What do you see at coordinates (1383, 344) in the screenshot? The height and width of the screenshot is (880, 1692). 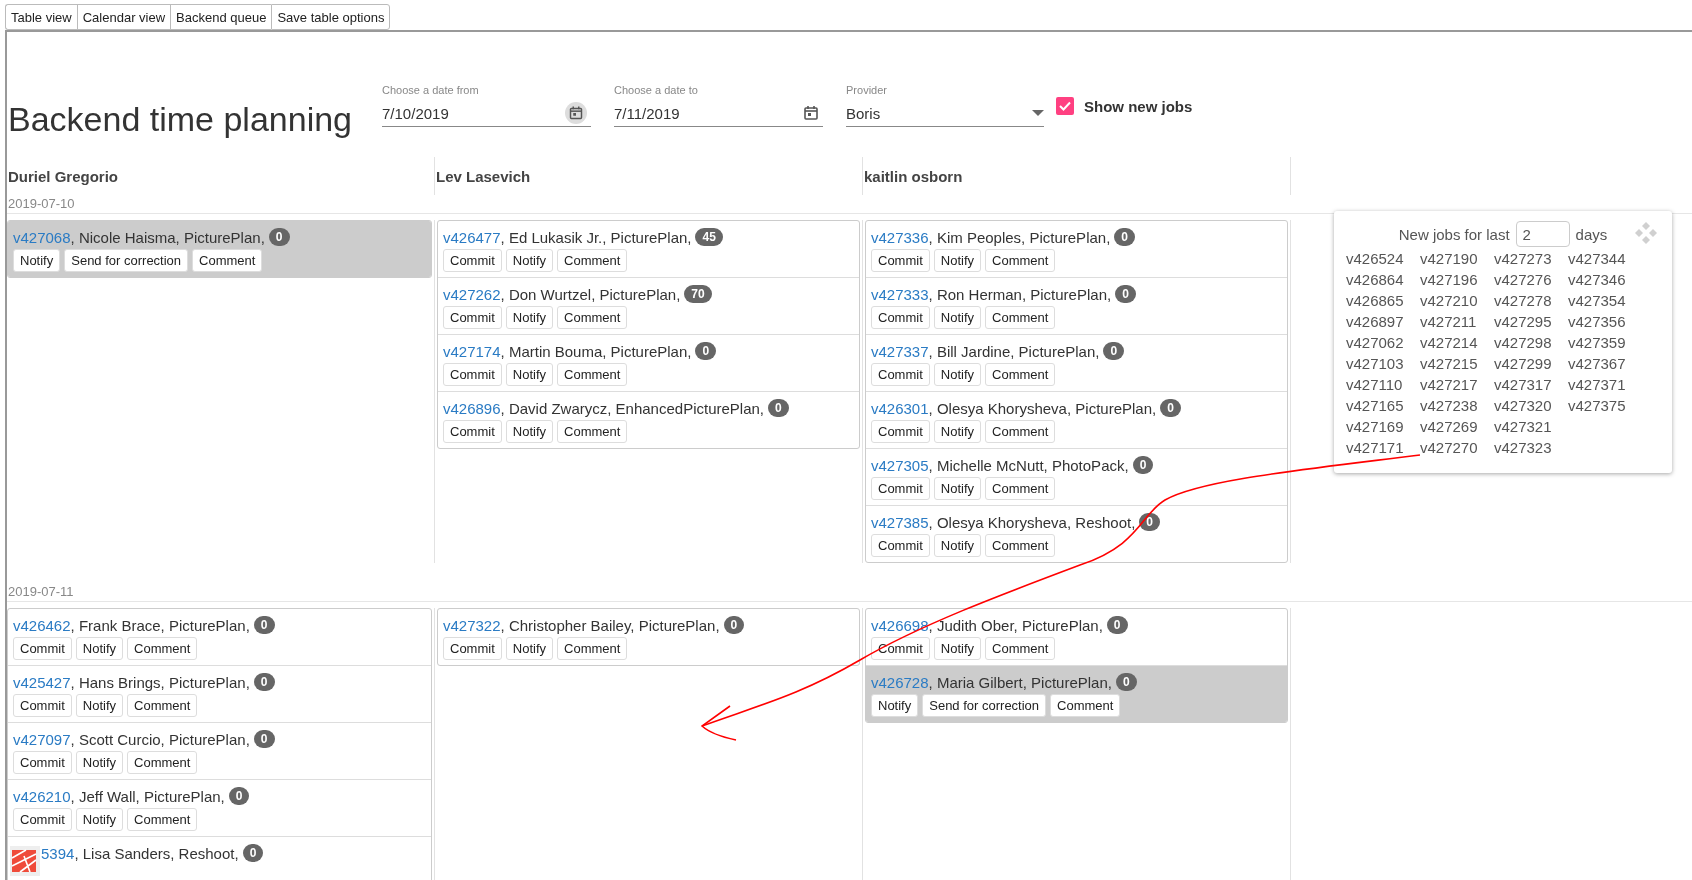 I see `new-job-id: v427062` at bounding box center [1383, 344].